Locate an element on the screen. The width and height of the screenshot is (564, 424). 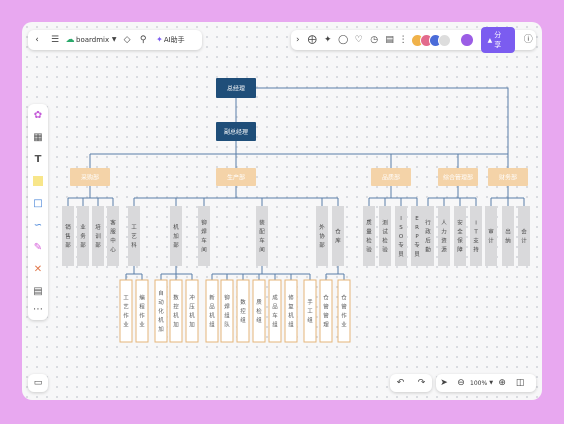
team-node-char: 车 is located at coordinates (275, 316).